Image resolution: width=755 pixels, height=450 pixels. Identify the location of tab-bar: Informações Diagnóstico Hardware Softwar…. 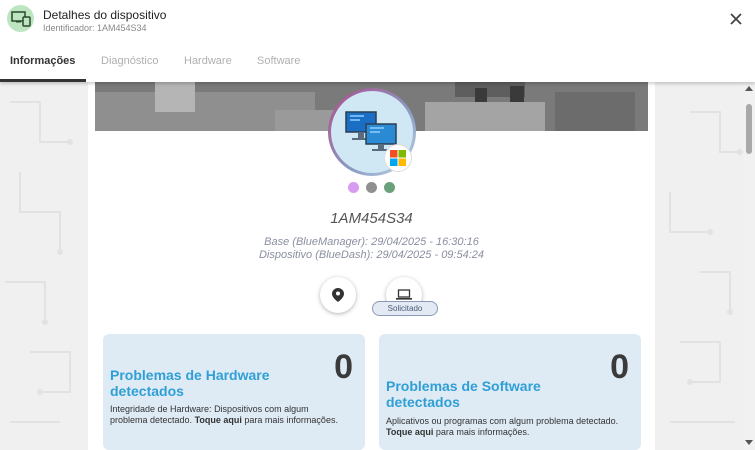
(377, 63).